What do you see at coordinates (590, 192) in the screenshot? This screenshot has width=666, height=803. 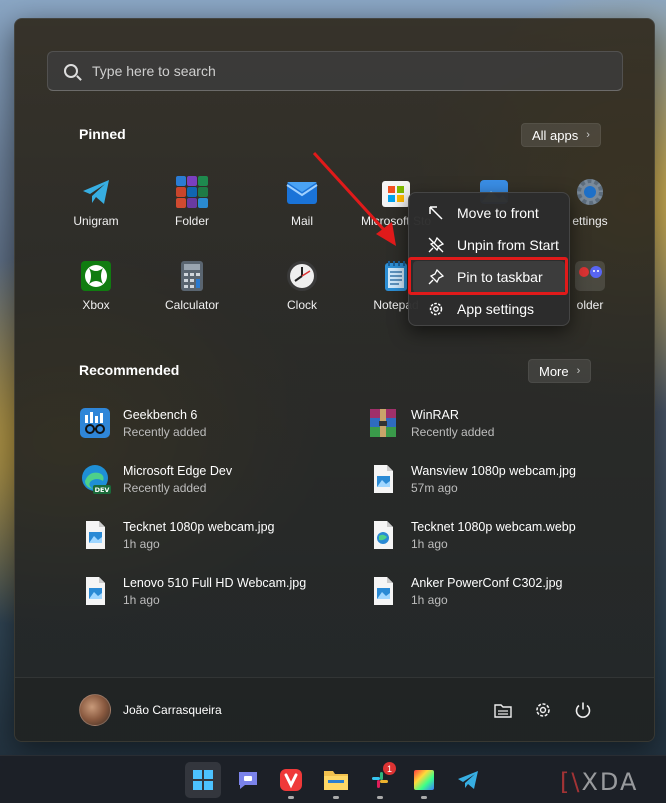 I see `settings-icon` at bounding box center [590, 192].